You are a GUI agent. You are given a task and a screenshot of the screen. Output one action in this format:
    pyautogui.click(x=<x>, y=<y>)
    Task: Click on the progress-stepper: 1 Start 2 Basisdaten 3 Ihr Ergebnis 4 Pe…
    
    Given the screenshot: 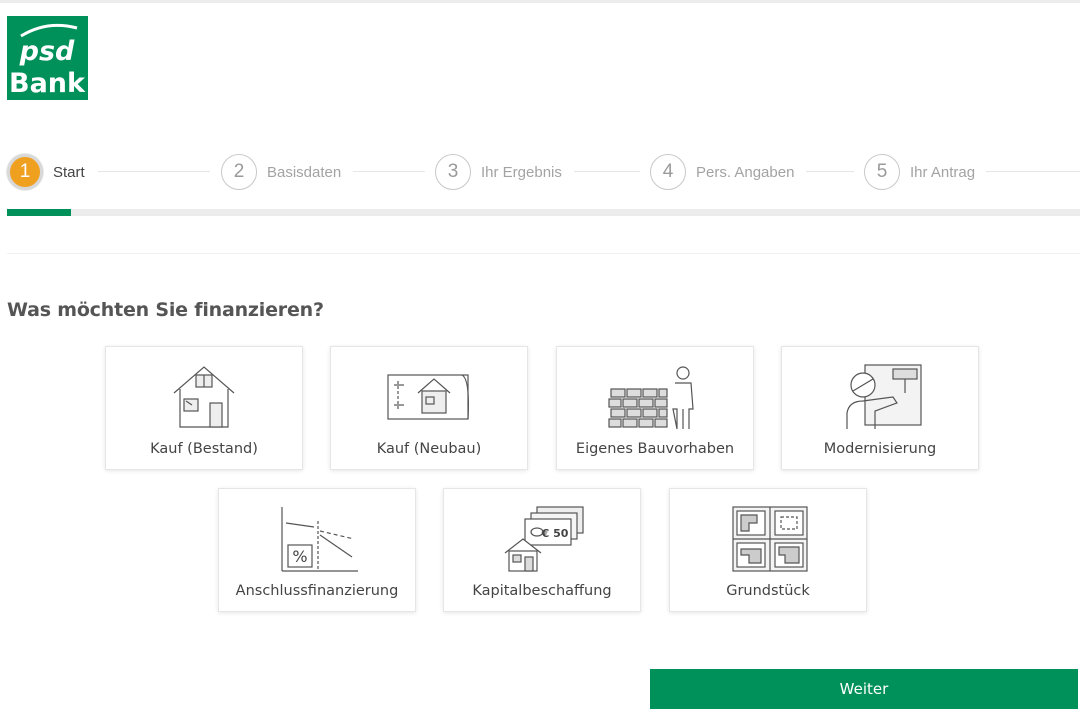 What is the action you would take?
    pyautogui.click(x=540, y=172)
    